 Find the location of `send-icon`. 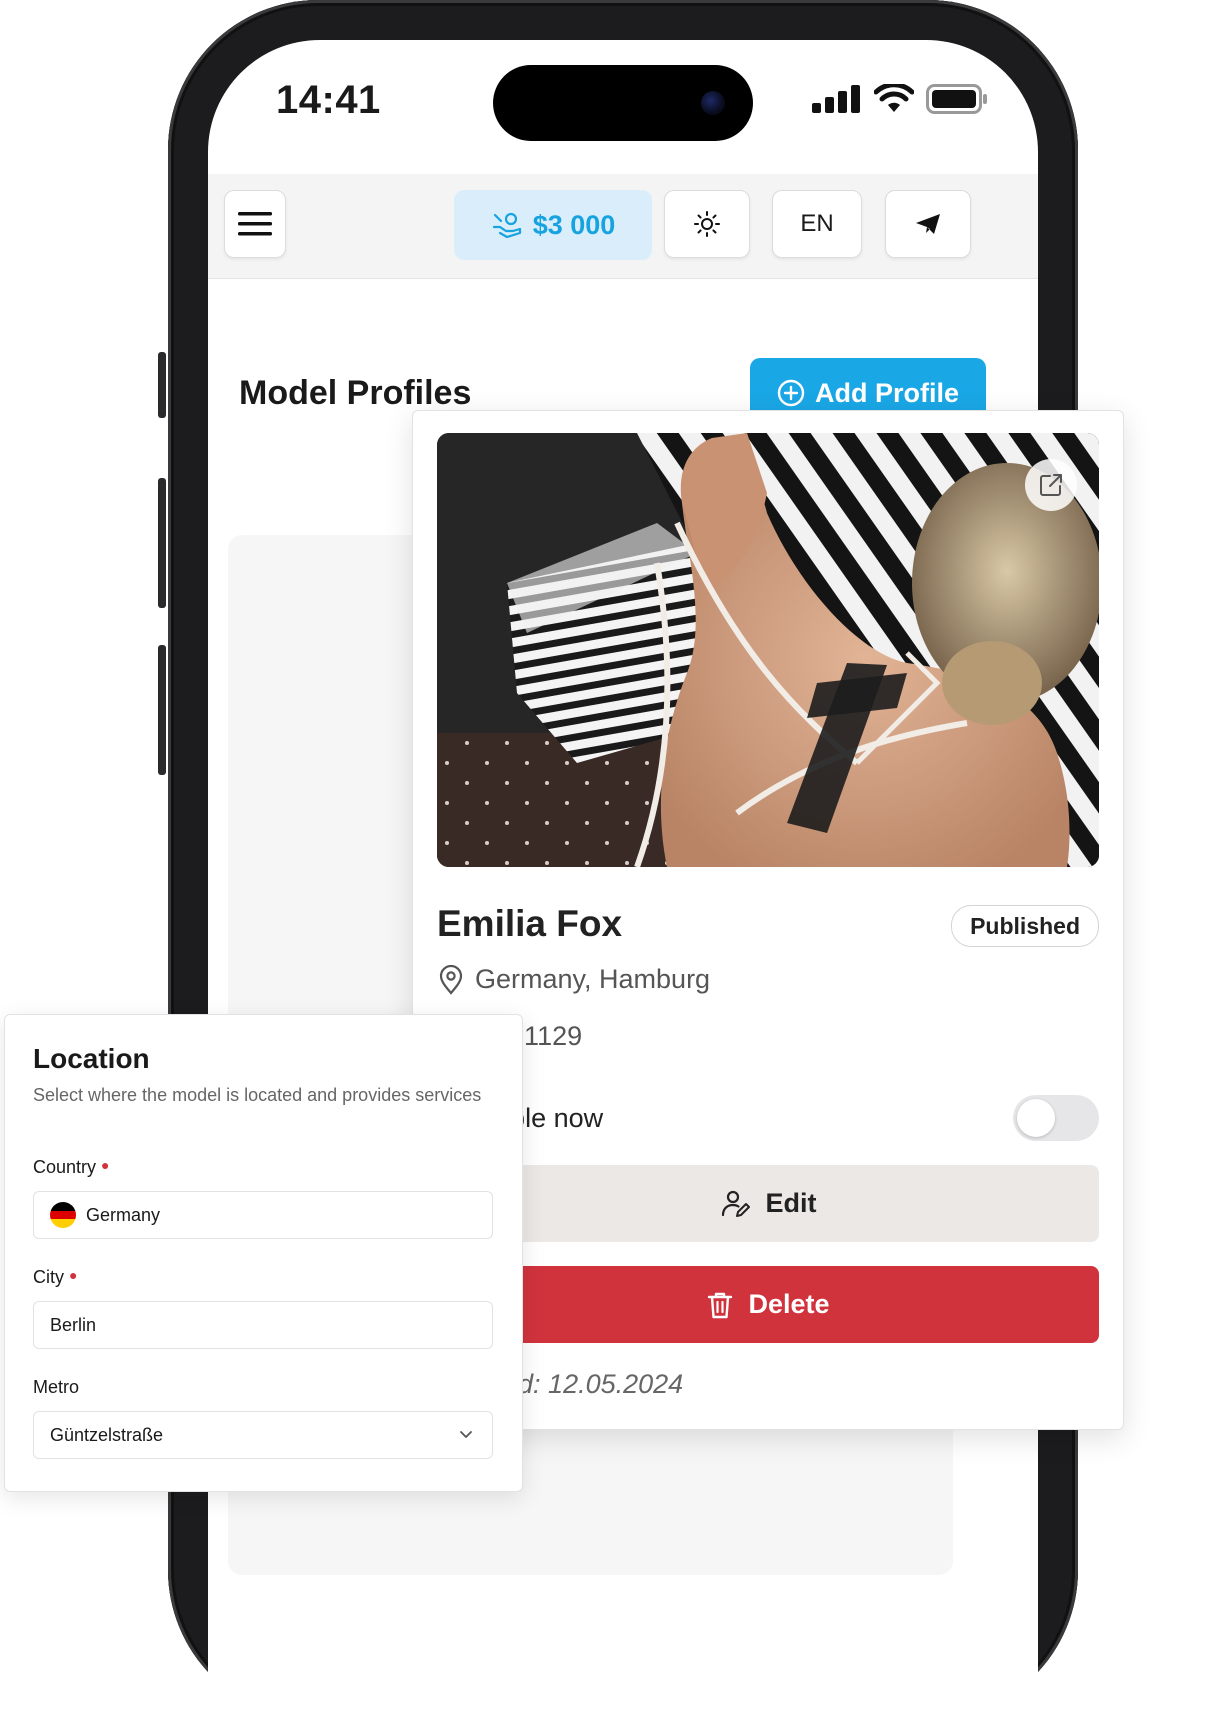

send-icon is located at coordinates (928, 224).